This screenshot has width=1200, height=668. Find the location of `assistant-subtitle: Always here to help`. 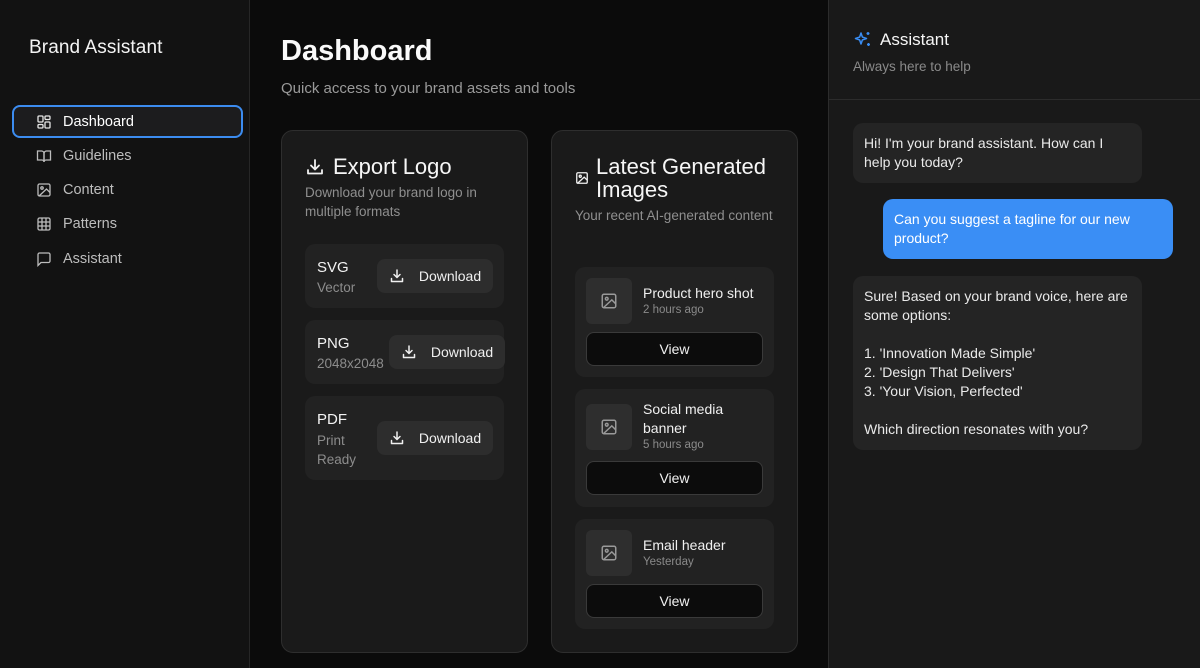

assistant-subtitle: Always here to help is located at coordinates (912, 66).